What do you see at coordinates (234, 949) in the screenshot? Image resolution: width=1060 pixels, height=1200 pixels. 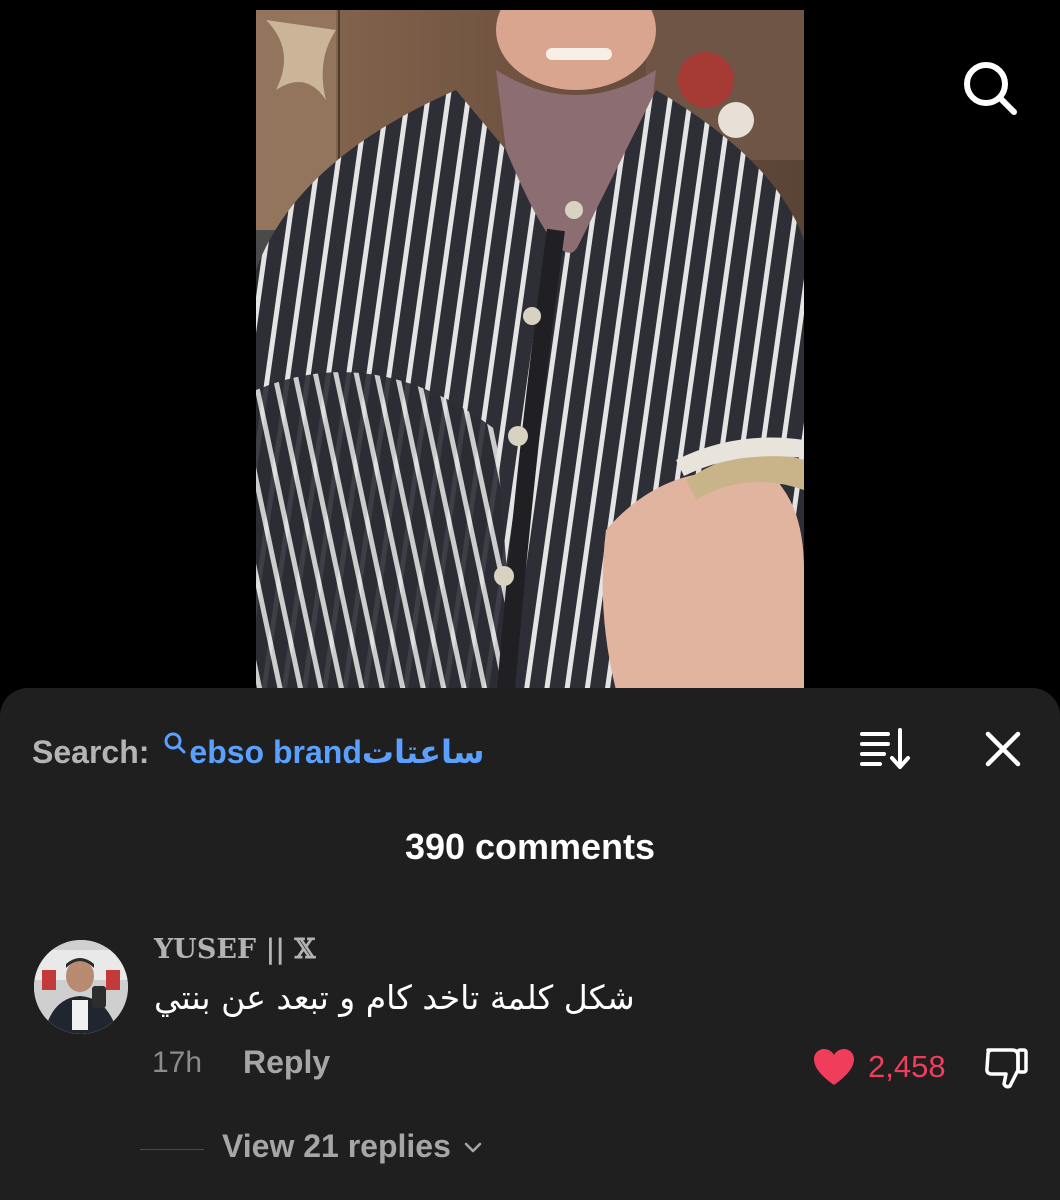 I see `comment-author: YUSEF || 𝕏` at bounding box center [234, 949].